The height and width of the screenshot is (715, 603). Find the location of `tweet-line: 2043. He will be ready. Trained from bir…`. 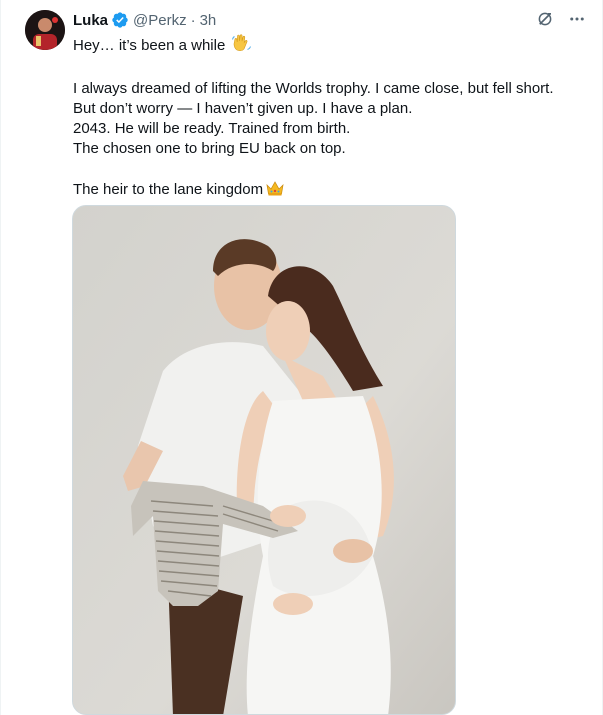

tweet-line: 2043. He will be ready. Trained from bir… is located at coordinates (212, 128).